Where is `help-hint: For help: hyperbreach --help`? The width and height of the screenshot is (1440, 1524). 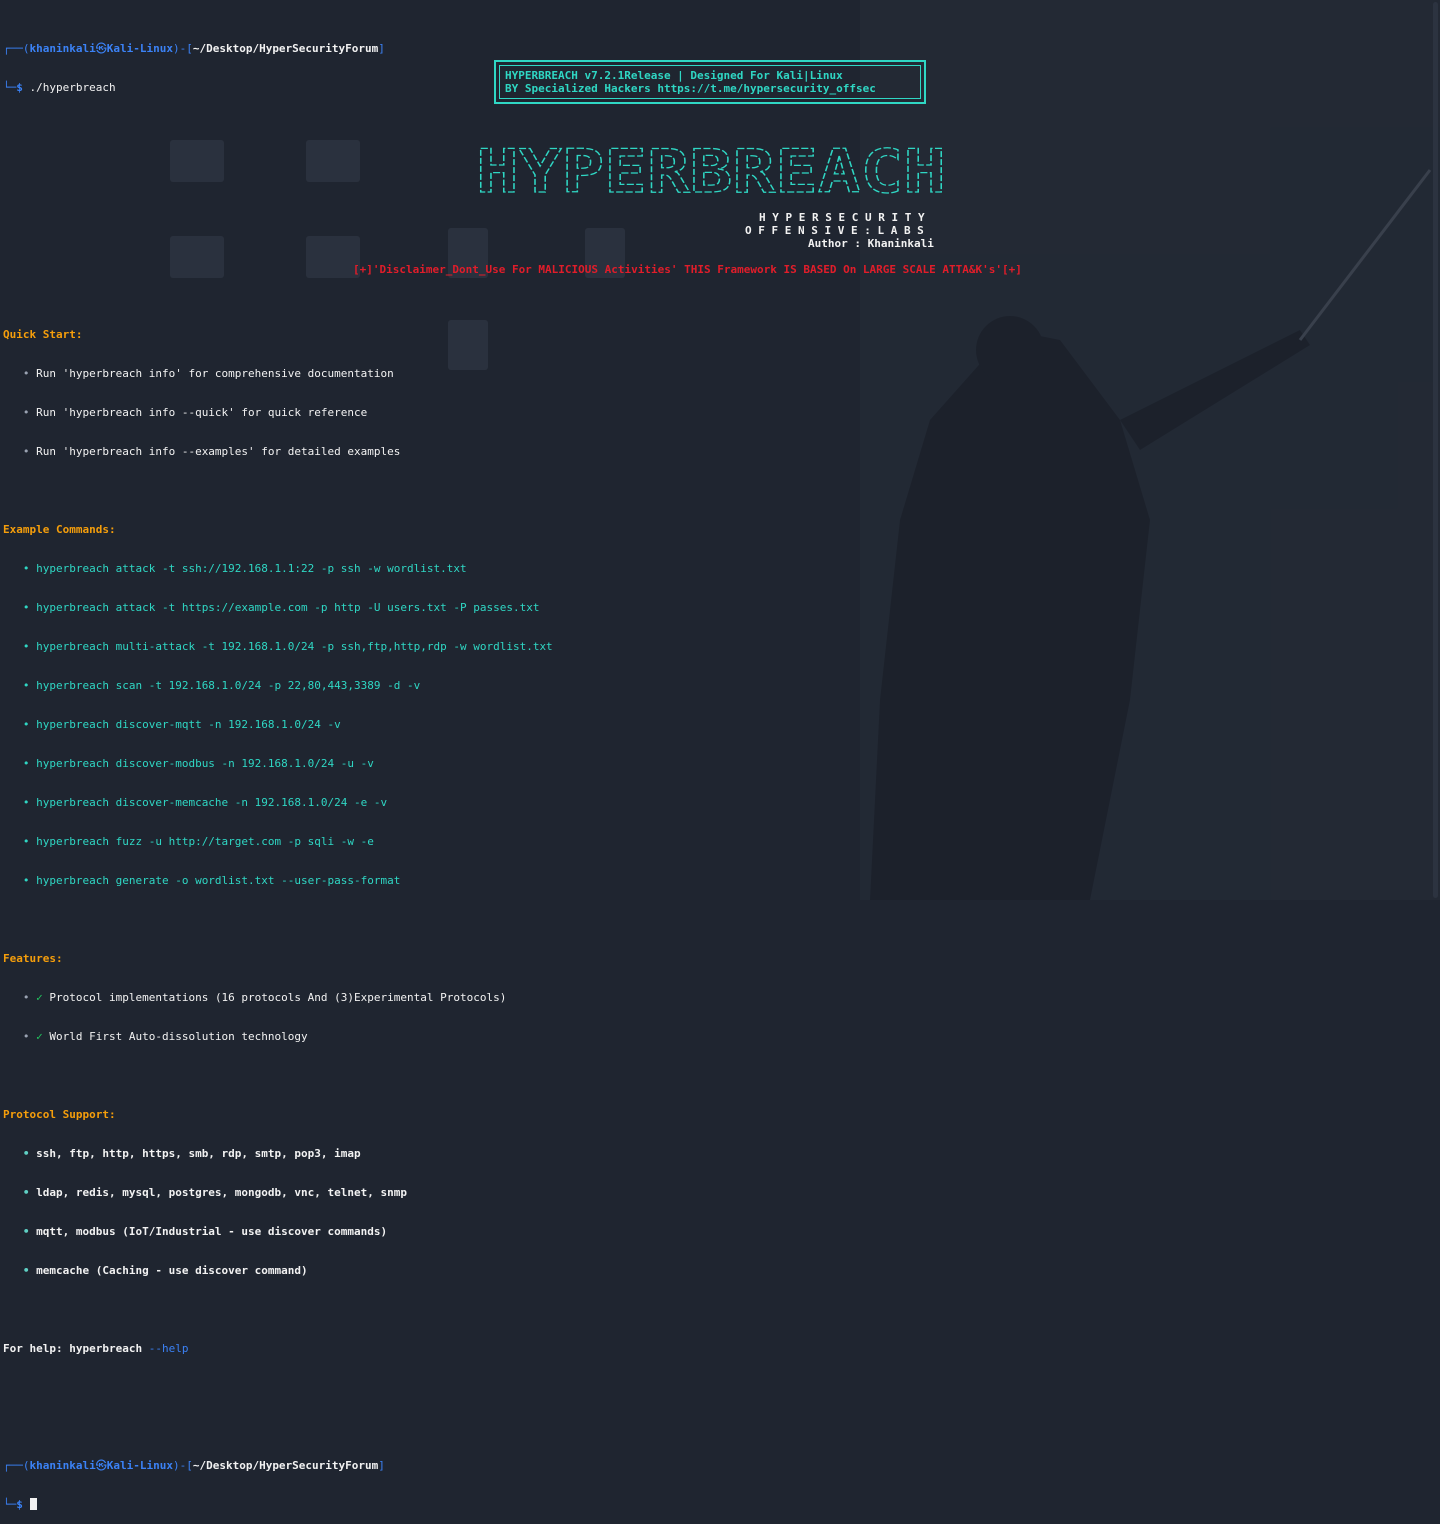 help-hint: For help: hyperbreach --help is located at coordinates (96, 1348).